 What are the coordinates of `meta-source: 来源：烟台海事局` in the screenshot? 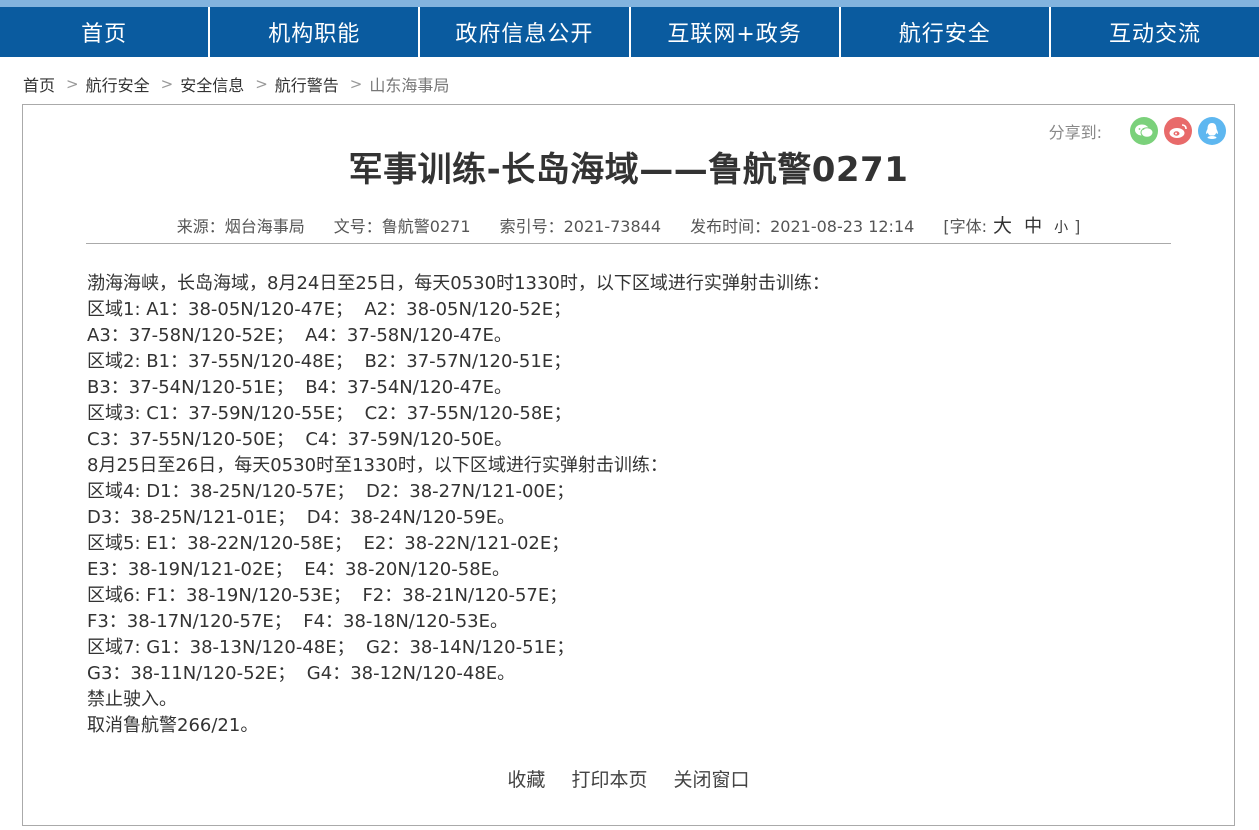 It's located at (240, 226).